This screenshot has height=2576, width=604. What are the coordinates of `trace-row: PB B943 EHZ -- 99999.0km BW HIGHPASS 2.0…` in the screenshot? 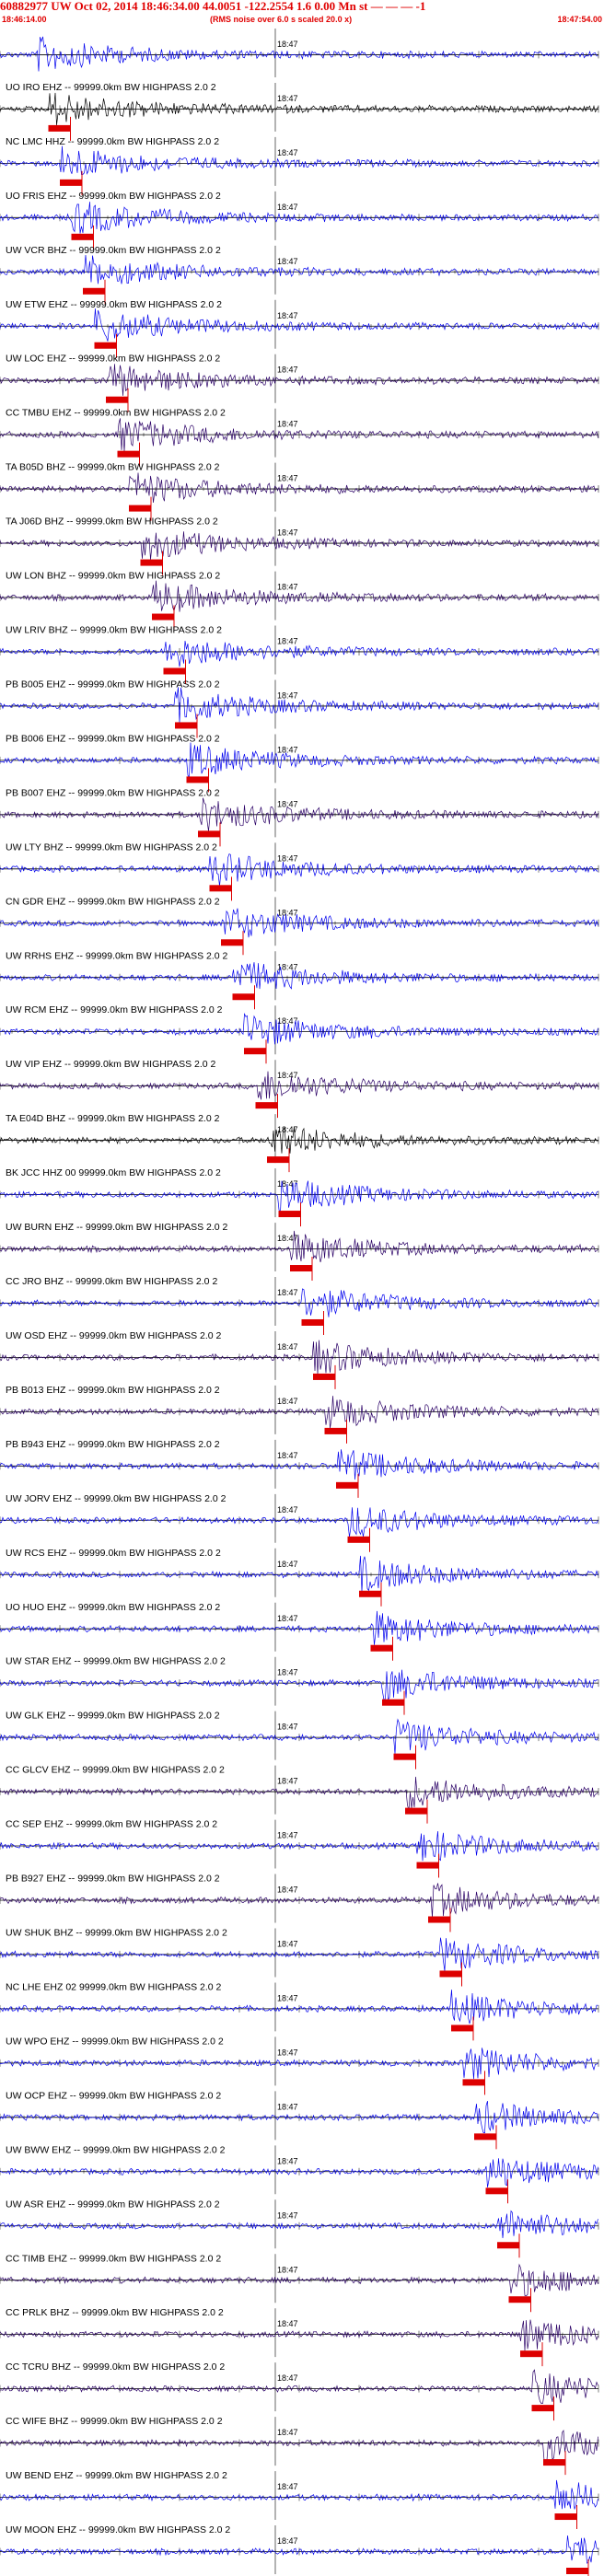 It's located at (300, 1468).